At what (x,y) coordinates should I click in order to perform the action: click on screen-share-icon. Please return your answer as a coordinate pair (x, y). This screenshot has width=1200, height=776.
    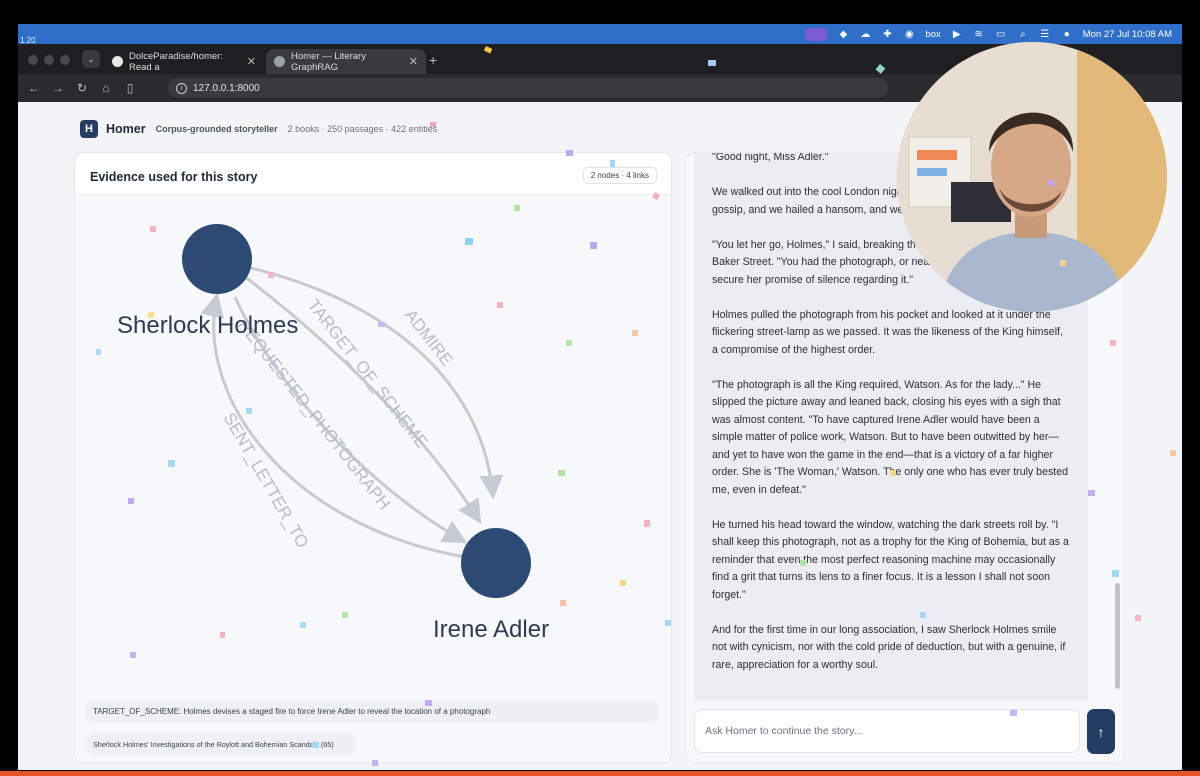
    Looking at the image, I should click on (816, 34).